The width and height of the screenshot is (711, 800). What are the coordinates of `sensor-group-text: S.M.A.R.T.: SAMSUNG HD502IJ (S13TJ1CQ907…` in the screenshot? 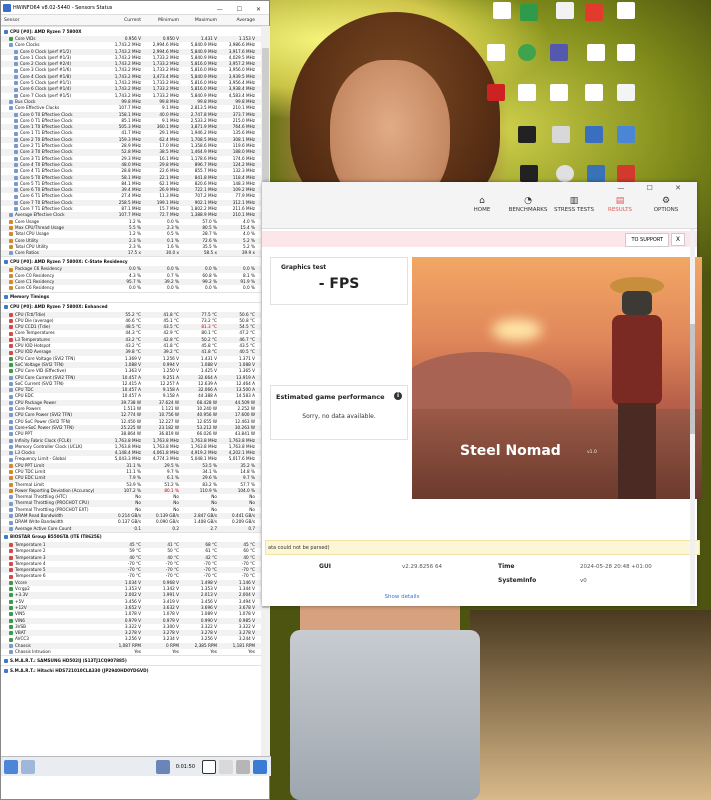 It's located at (68, 660).